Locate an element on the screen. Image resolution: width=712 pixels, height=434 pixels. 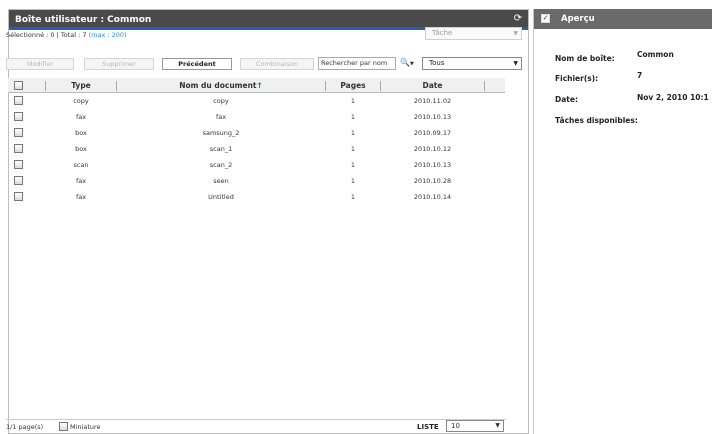
table-row: copy copy 1 2010.11.02 is located at coordinates (256, 101).